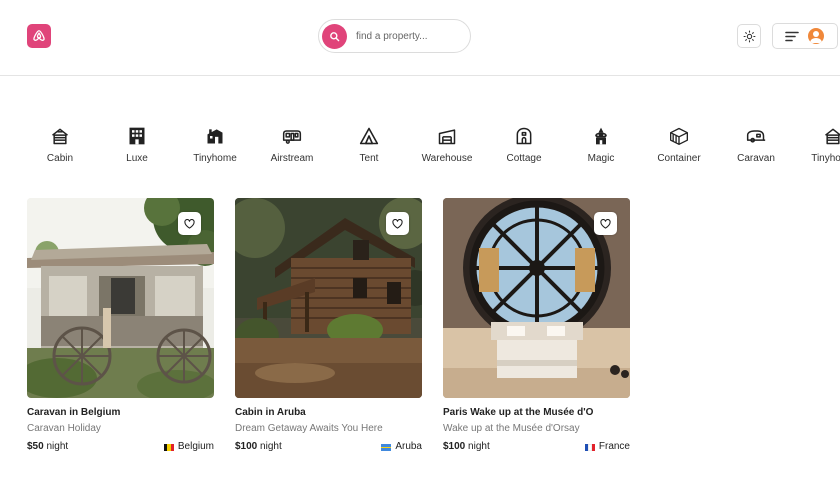 The height and width of the screenshot is (480, 840). I want to click on listing-location: Belgium, so click(188, 447).